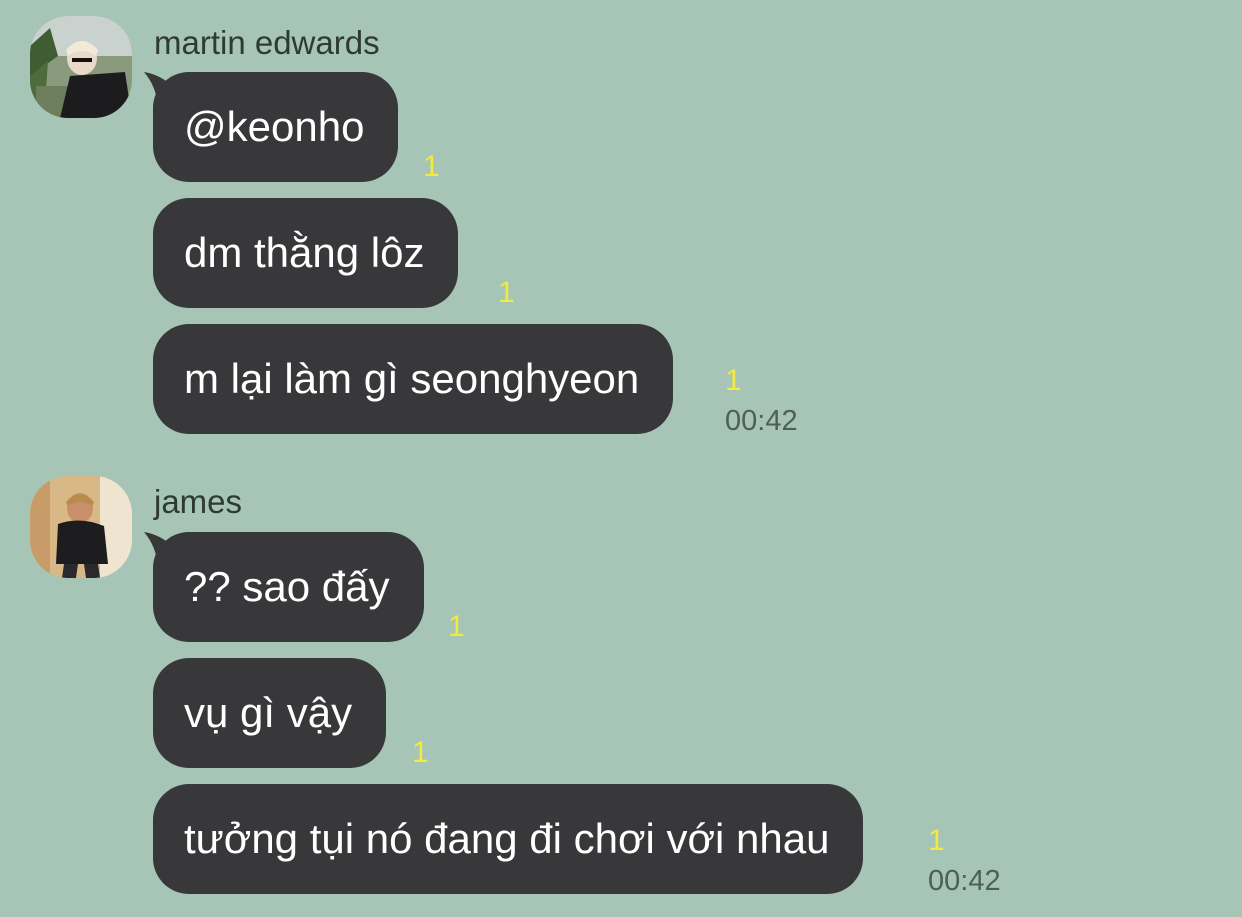 Image resolution: width=1242 pixels, height=917 pixels. What do you see at coordinates (413, 379) in the screenshot?
I see `message-bubble: m lại làm gì seonghyeon` at bounding box center [413, 379].